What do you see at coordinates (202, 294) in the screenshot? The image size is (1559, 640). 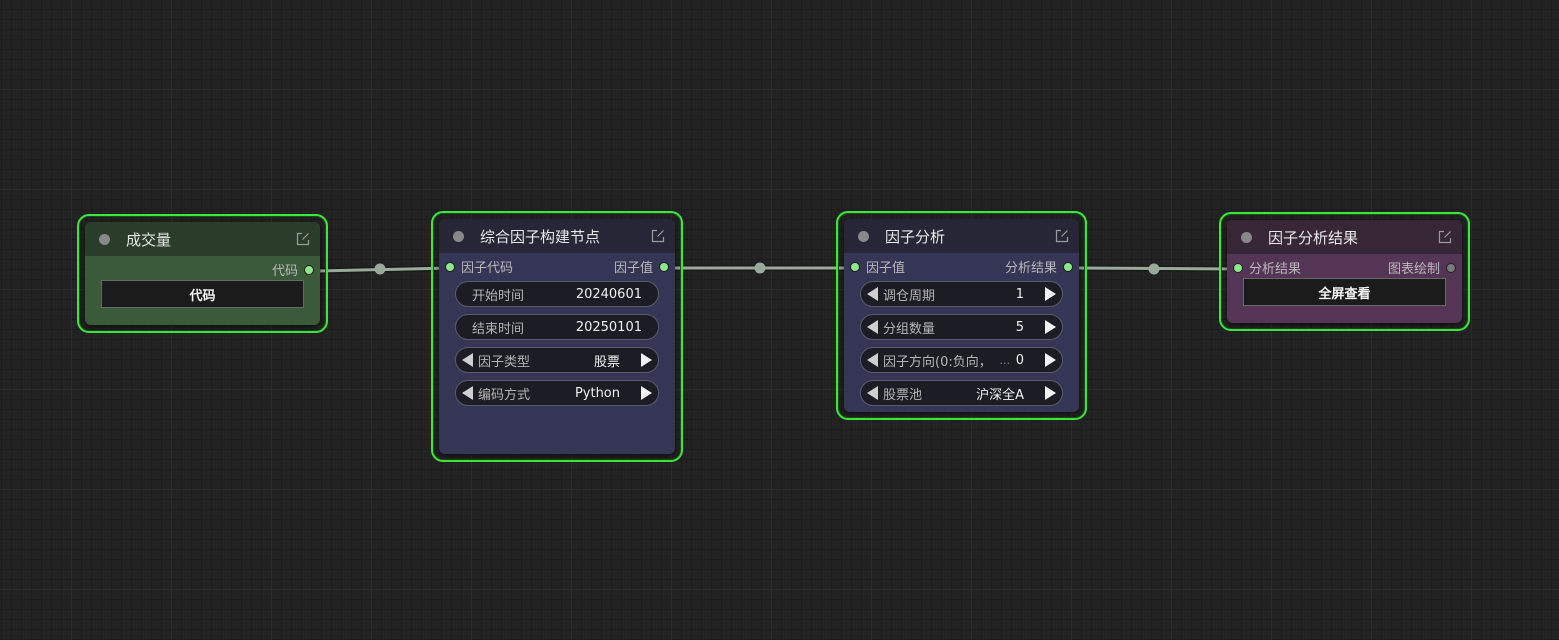 I see `code-button: 代码` at bounding box center [202, 294].